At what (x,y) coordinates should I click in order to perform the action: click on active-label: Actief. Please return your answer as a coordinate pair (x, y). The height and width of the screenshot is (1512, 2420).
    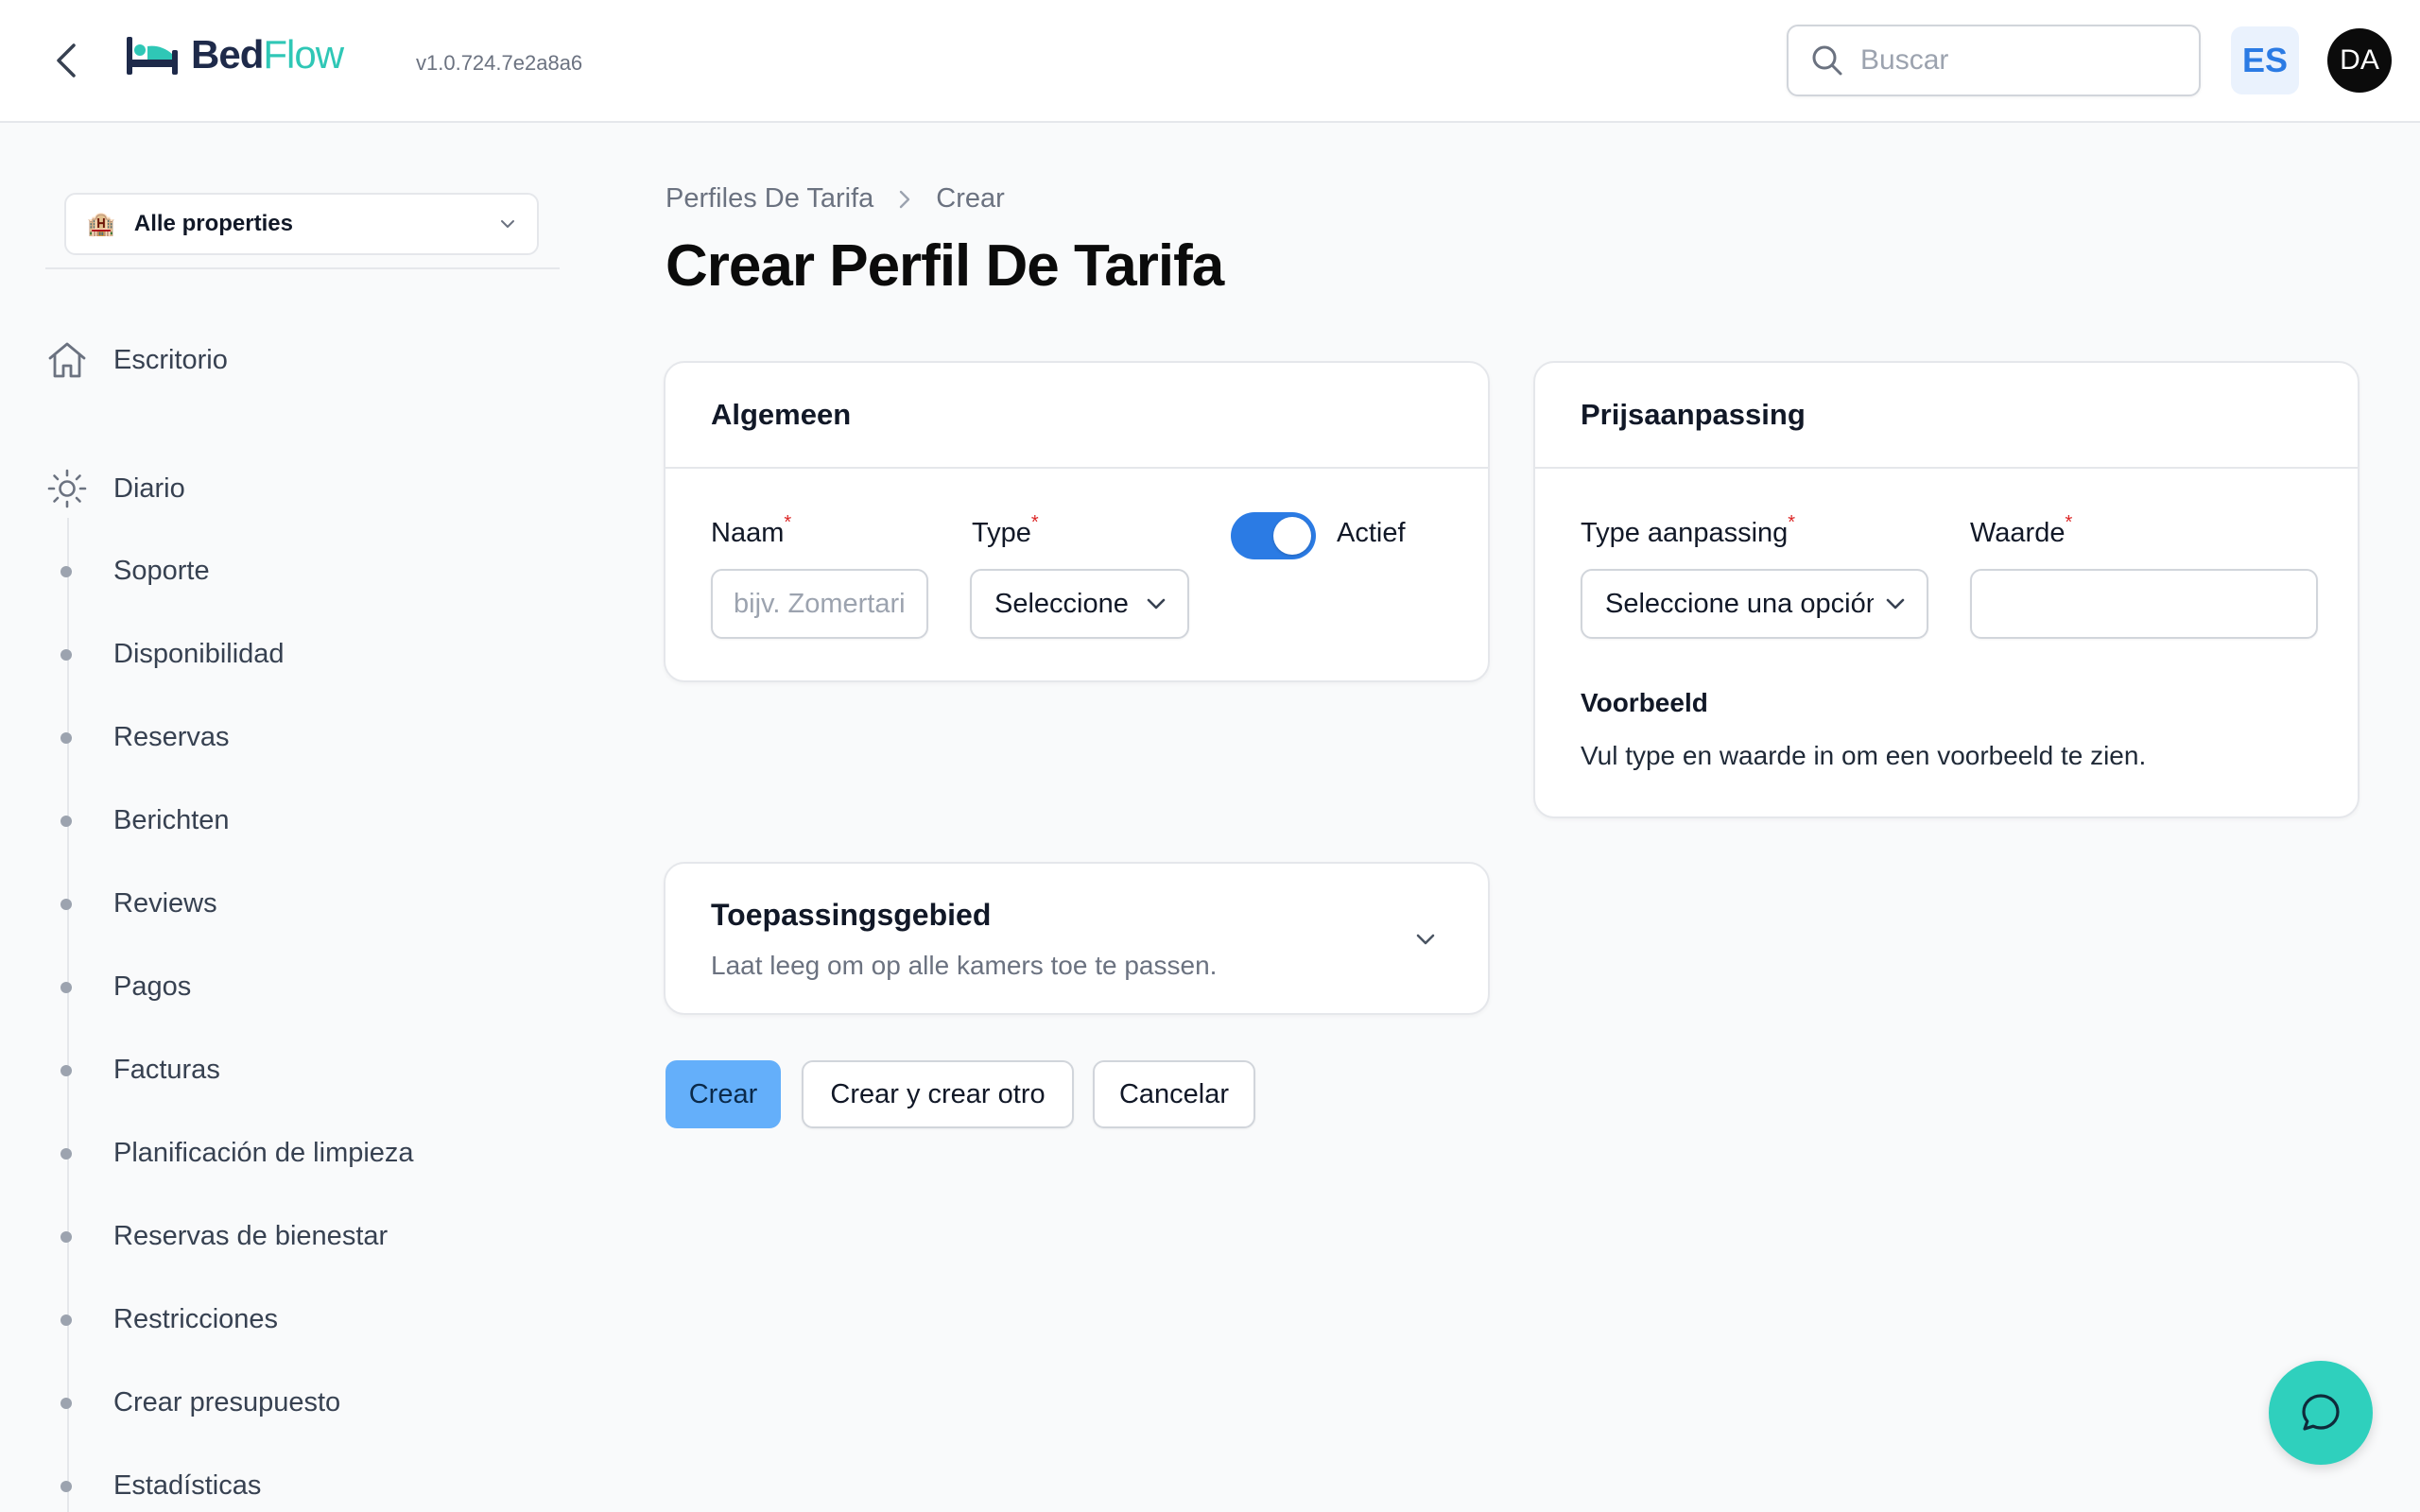
    Looking at the image, I should click on (1371, 533).